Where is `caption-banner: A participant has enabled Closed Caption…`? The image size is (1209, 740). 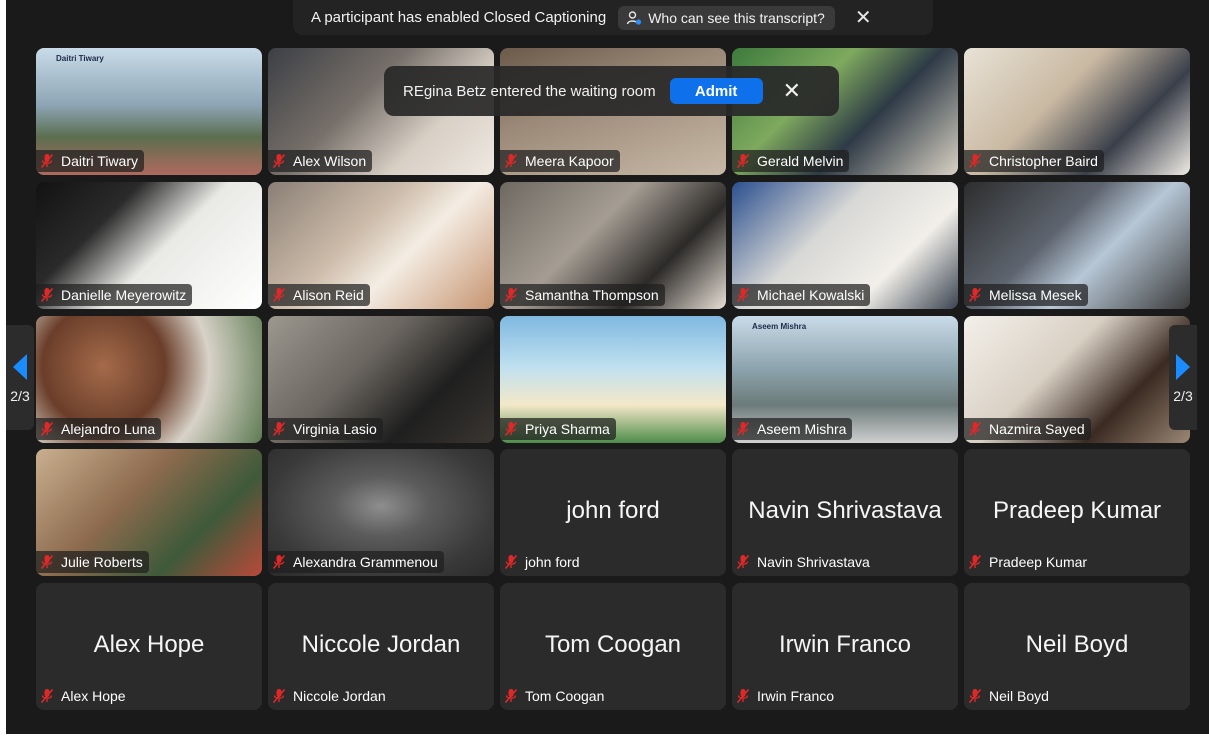
caption-banner: A participant has enabled Closed Caption… is located at coordinates (613, 17).